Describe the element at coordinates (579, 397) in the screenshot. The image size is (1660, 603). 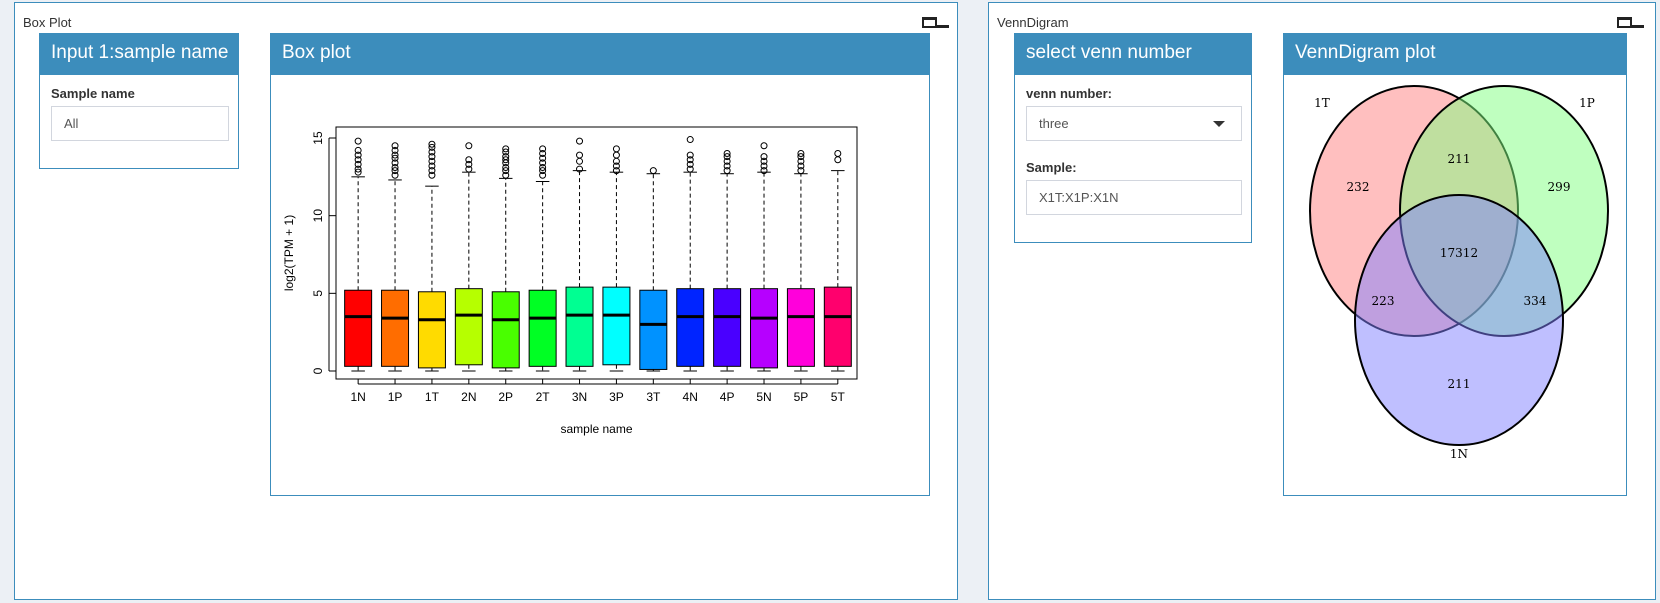
I see `x-tick-label: 3N` at that location.